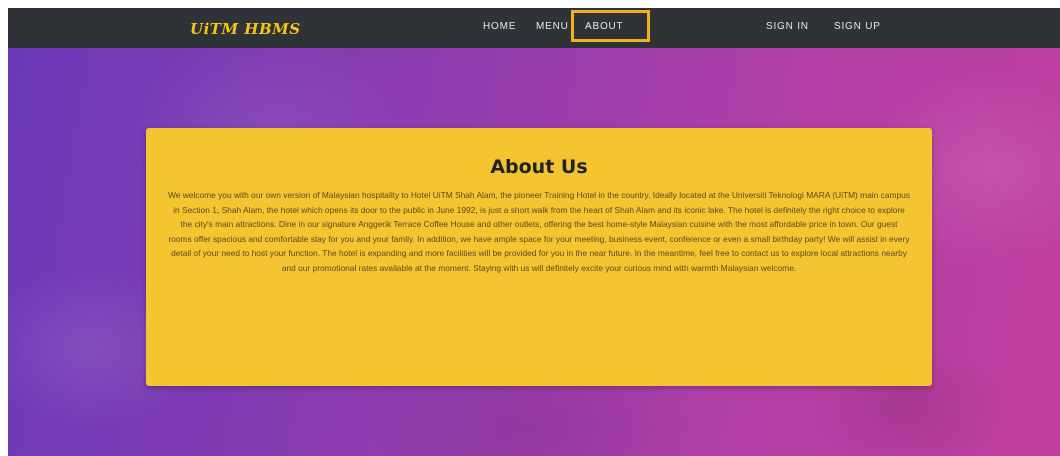 This screenshot has width=1060, height=456. What do you see at coordinates (857, 26) in the screenshot?
I see `nav-sign-up-link: SIGN UP` at bounding box center [857, 26].